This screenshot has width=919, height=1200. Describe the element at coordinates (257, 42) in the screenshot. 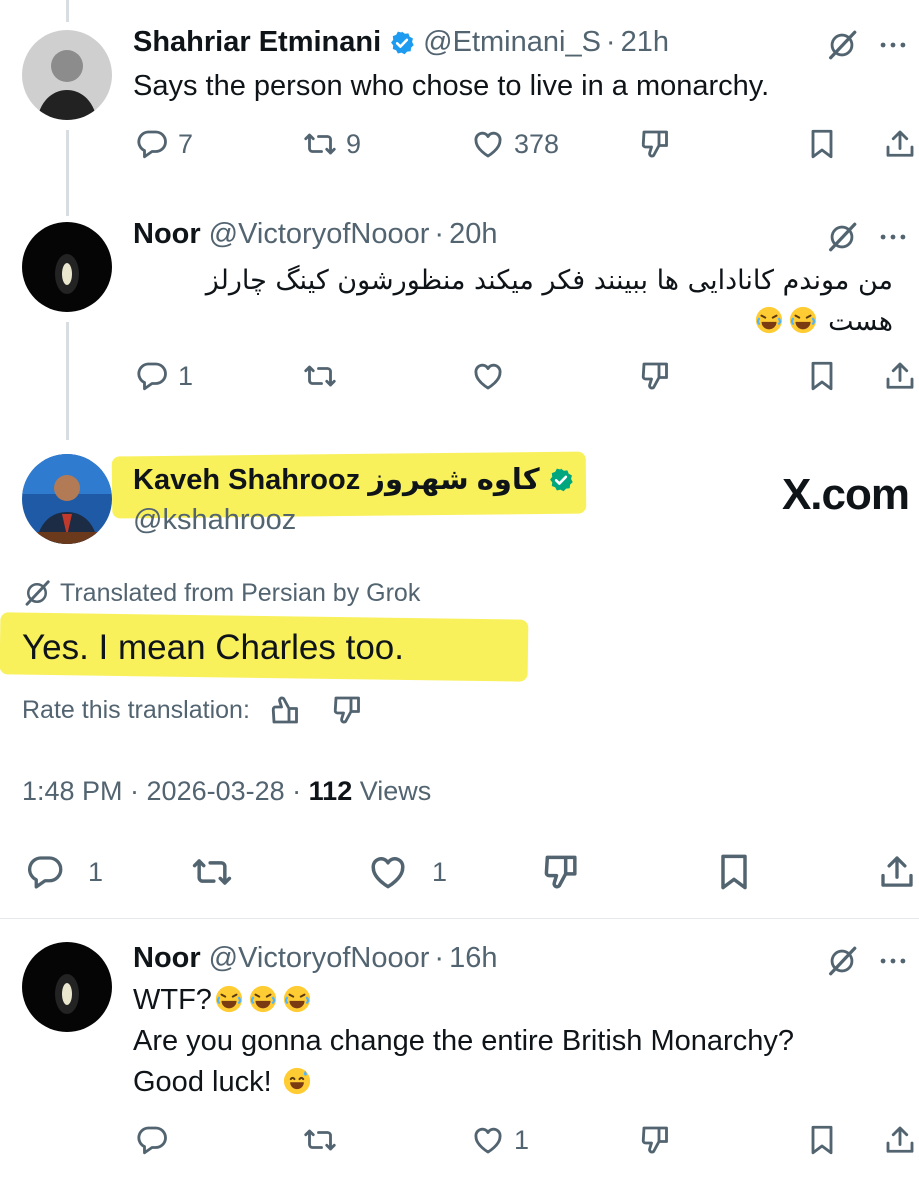

I see `display-name: Shahriar Etminani` at that location.